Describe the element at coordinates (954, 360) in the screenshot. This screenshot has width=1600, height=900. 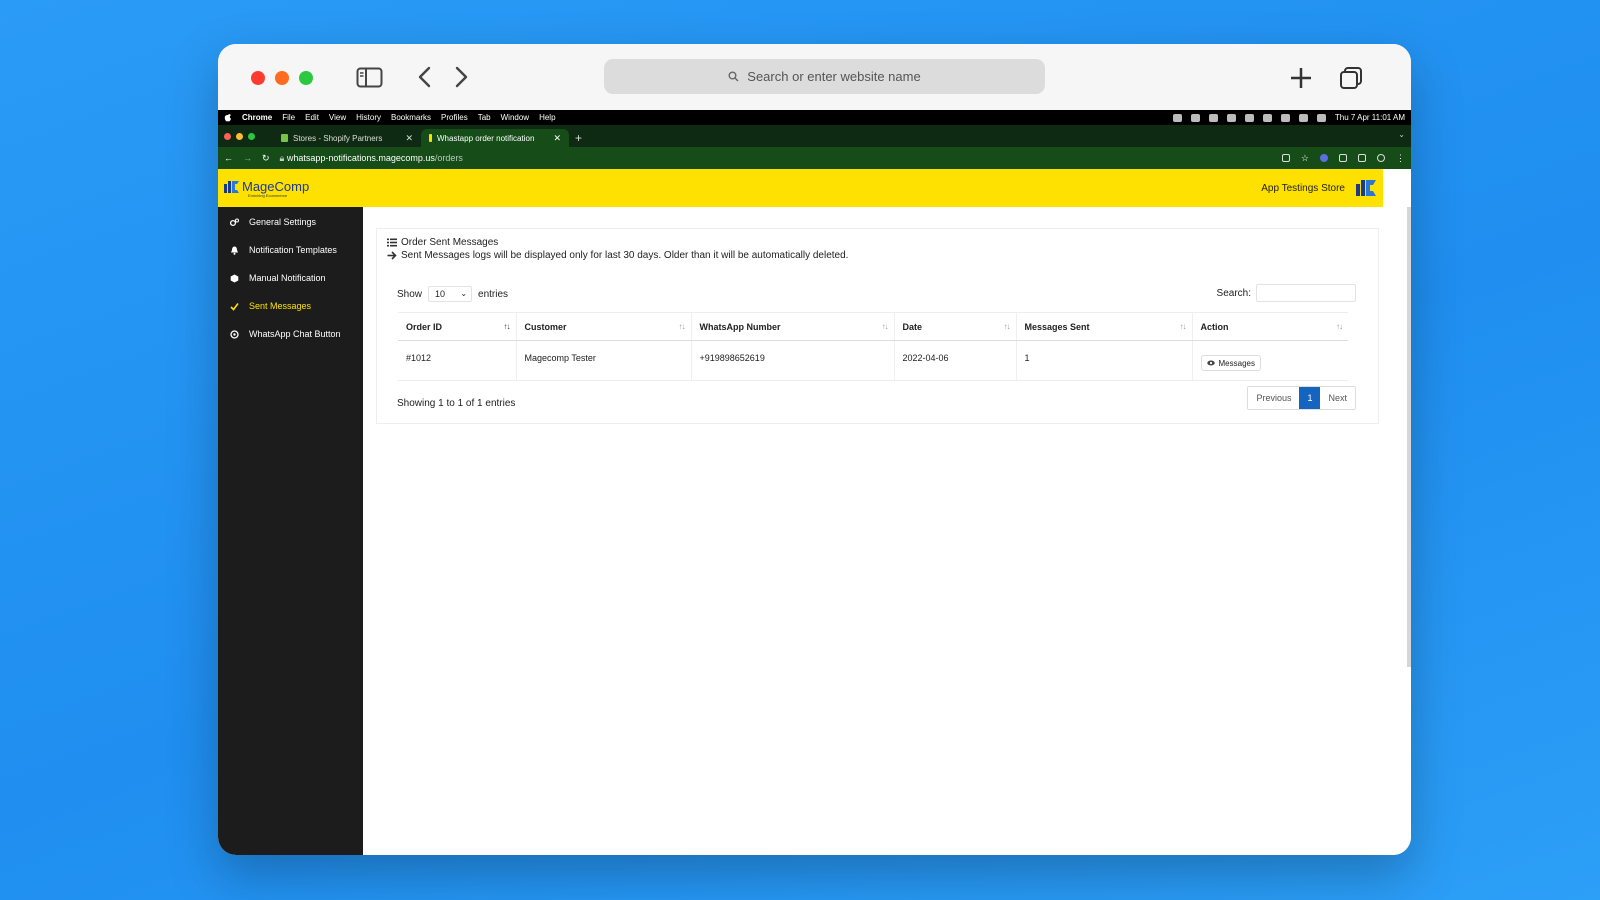
I see `cell-date: 2022-04-06` at that location.